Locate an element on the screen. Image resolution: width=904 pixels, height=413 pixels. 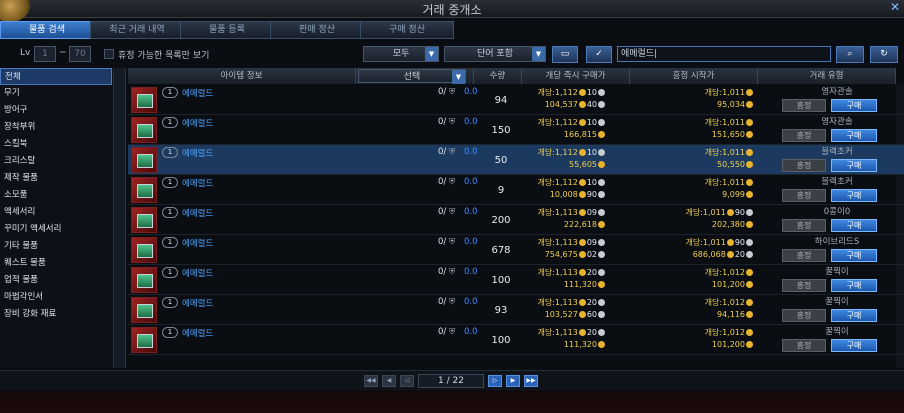
sidebar-item-enhance-material: 장비 강화 재료 is located at coordinates (56, 314).